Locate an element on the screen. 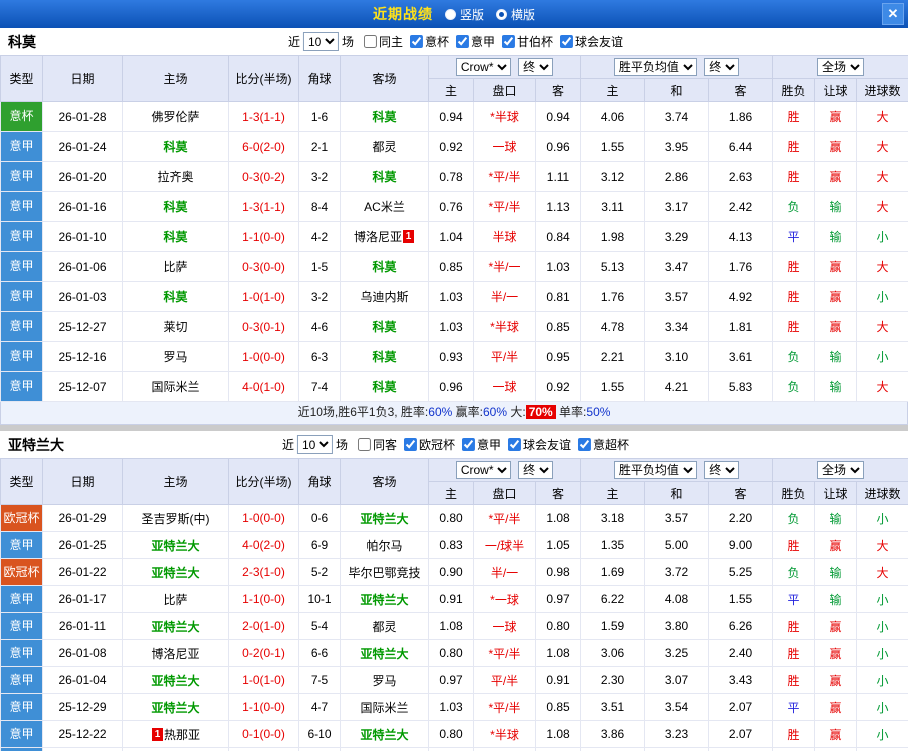 This screenshot has width=908, height=751. filter-option: 甘伯杯 is located at coordinates (527, 41).